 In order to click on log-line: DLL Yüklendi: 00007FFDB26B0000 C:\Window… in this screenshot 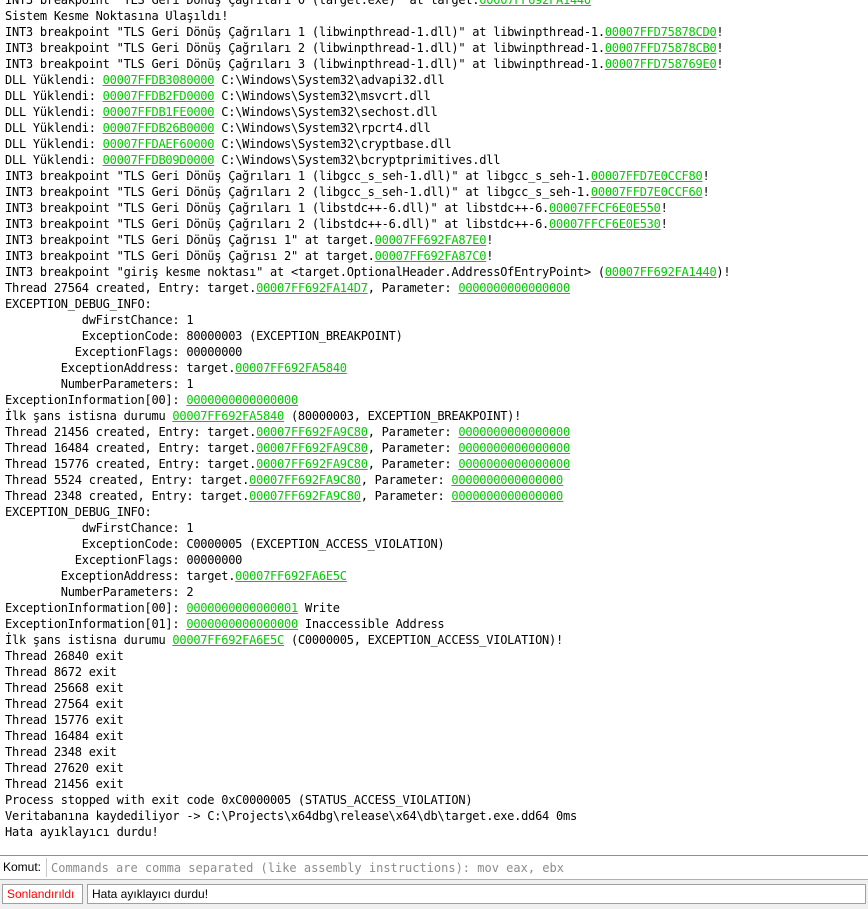, I will do `click(434, 128)`.